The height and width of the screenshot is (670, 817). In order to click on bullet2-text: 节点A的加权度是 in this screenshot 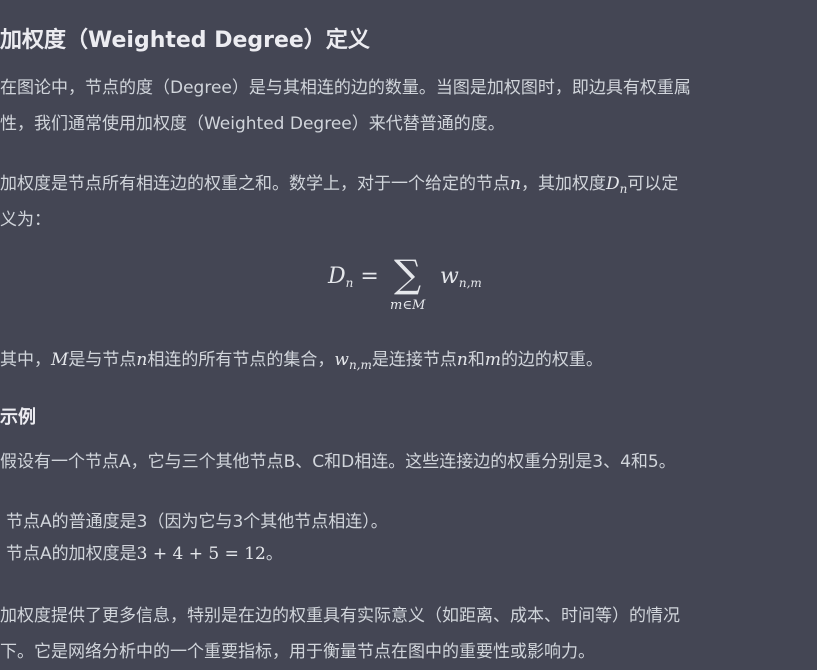, I will do `click(71, 554)`.